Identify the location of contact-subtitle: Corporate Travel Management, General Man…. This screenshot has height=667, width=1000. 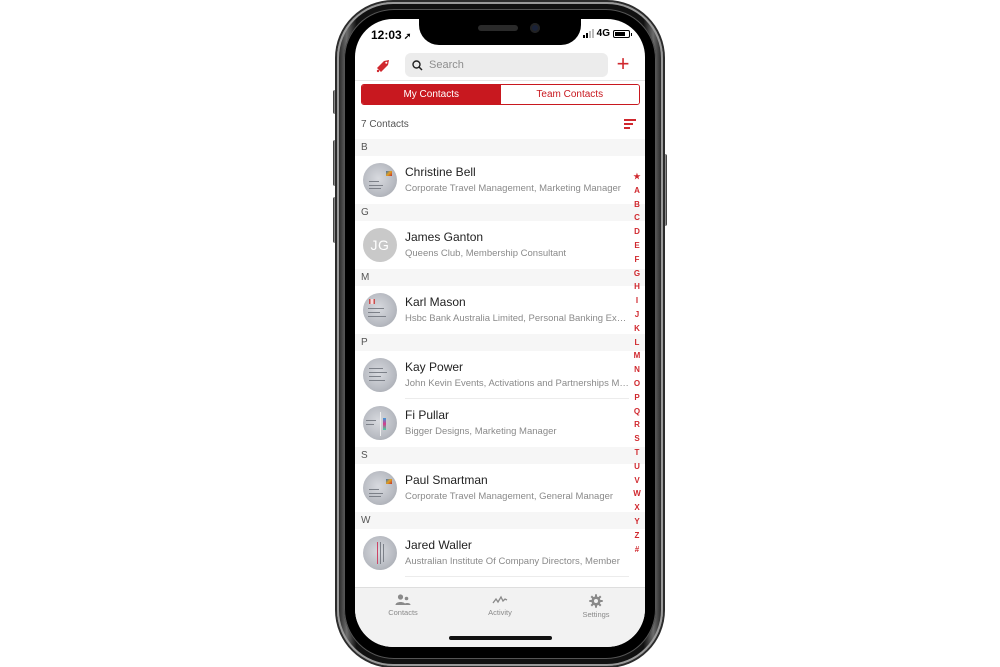
(509, 496).